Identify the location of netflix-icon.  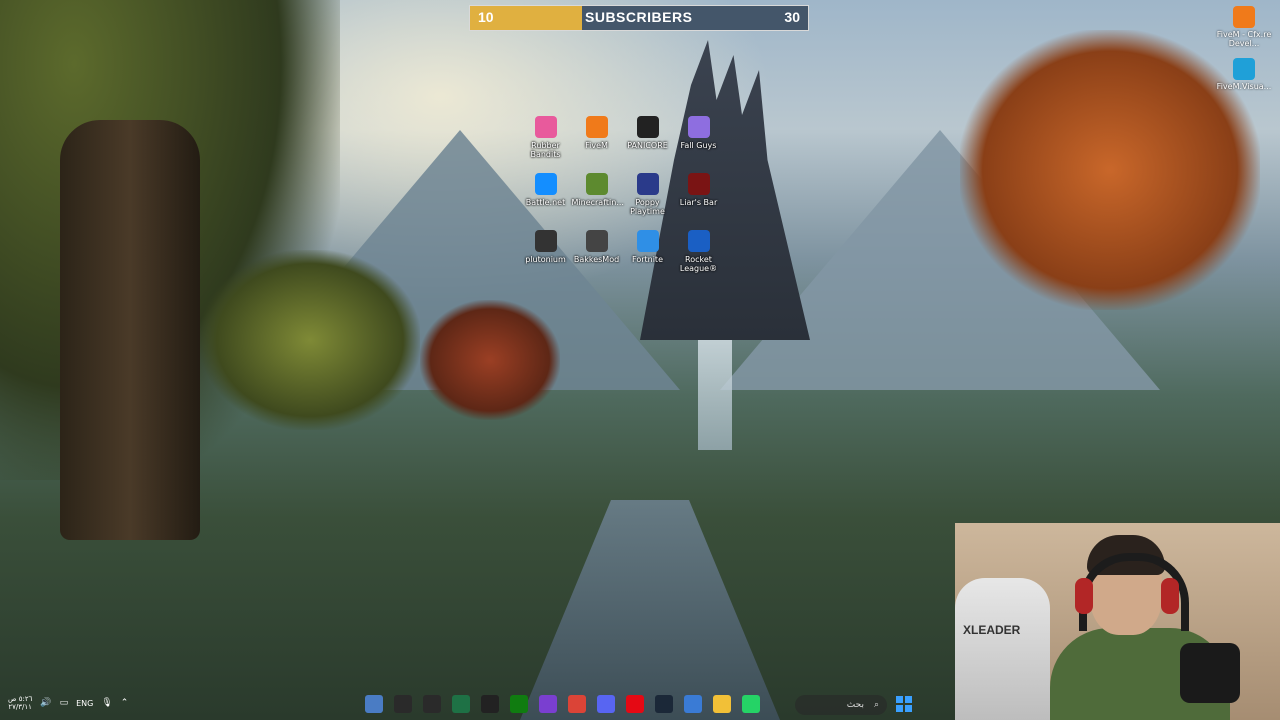
(635, 704).